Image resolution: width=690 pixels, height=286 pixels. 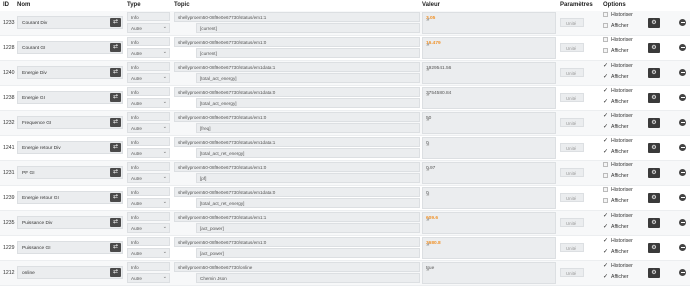 I want to click on json-path-input: [total_act_energy], so click(x=308, y=78).